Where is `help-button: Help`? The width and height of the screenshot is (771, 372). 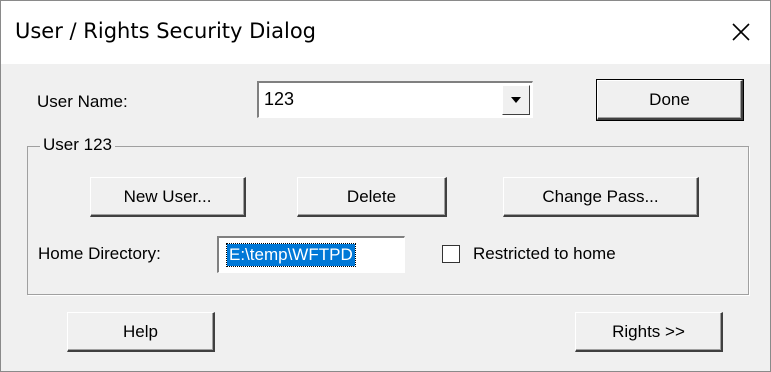 help-button: Help is located at coordinates (141, 332).